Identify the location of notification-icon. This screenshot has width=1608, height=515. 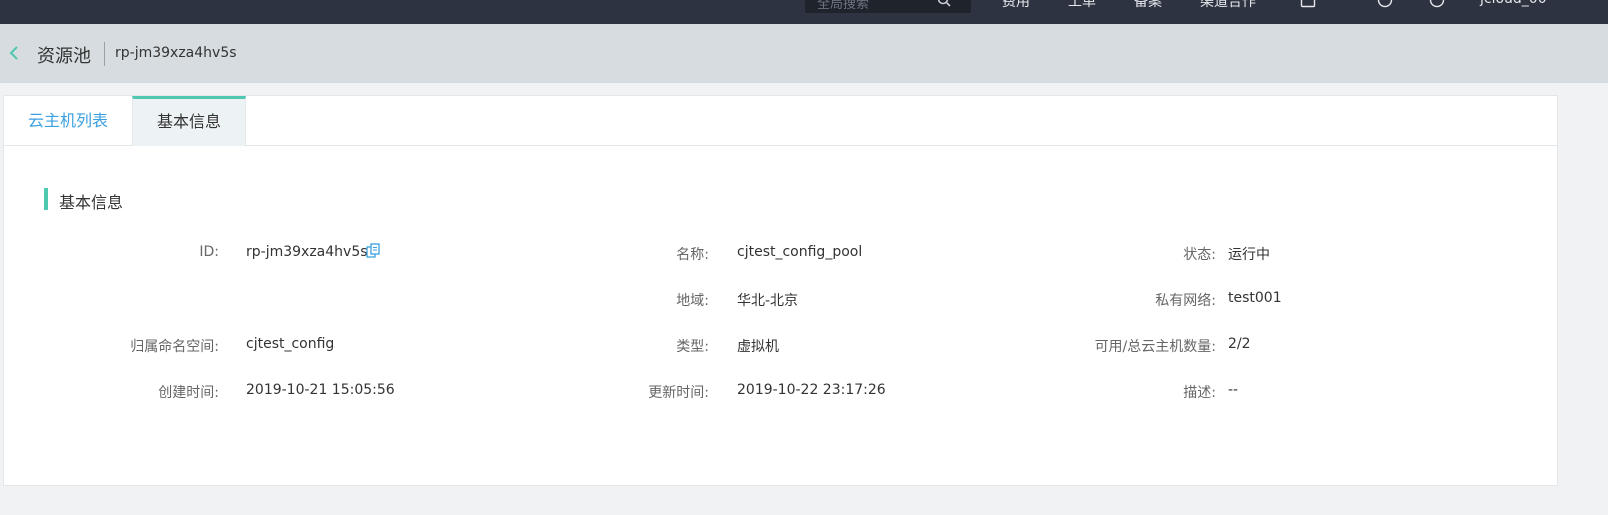
(1437, 4).